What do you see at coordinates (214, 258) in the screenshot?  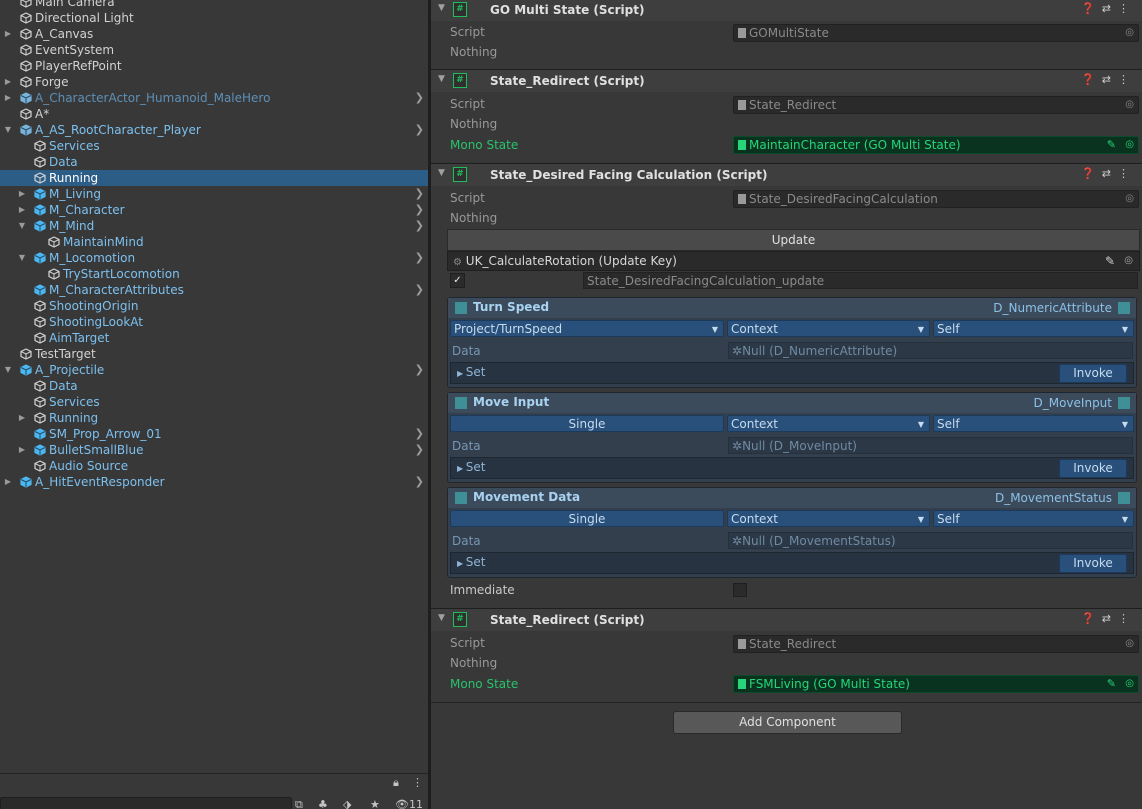 I see `hierarchy-row: ▼ M_Locomotion ❯` at bounding box center [214, 258].